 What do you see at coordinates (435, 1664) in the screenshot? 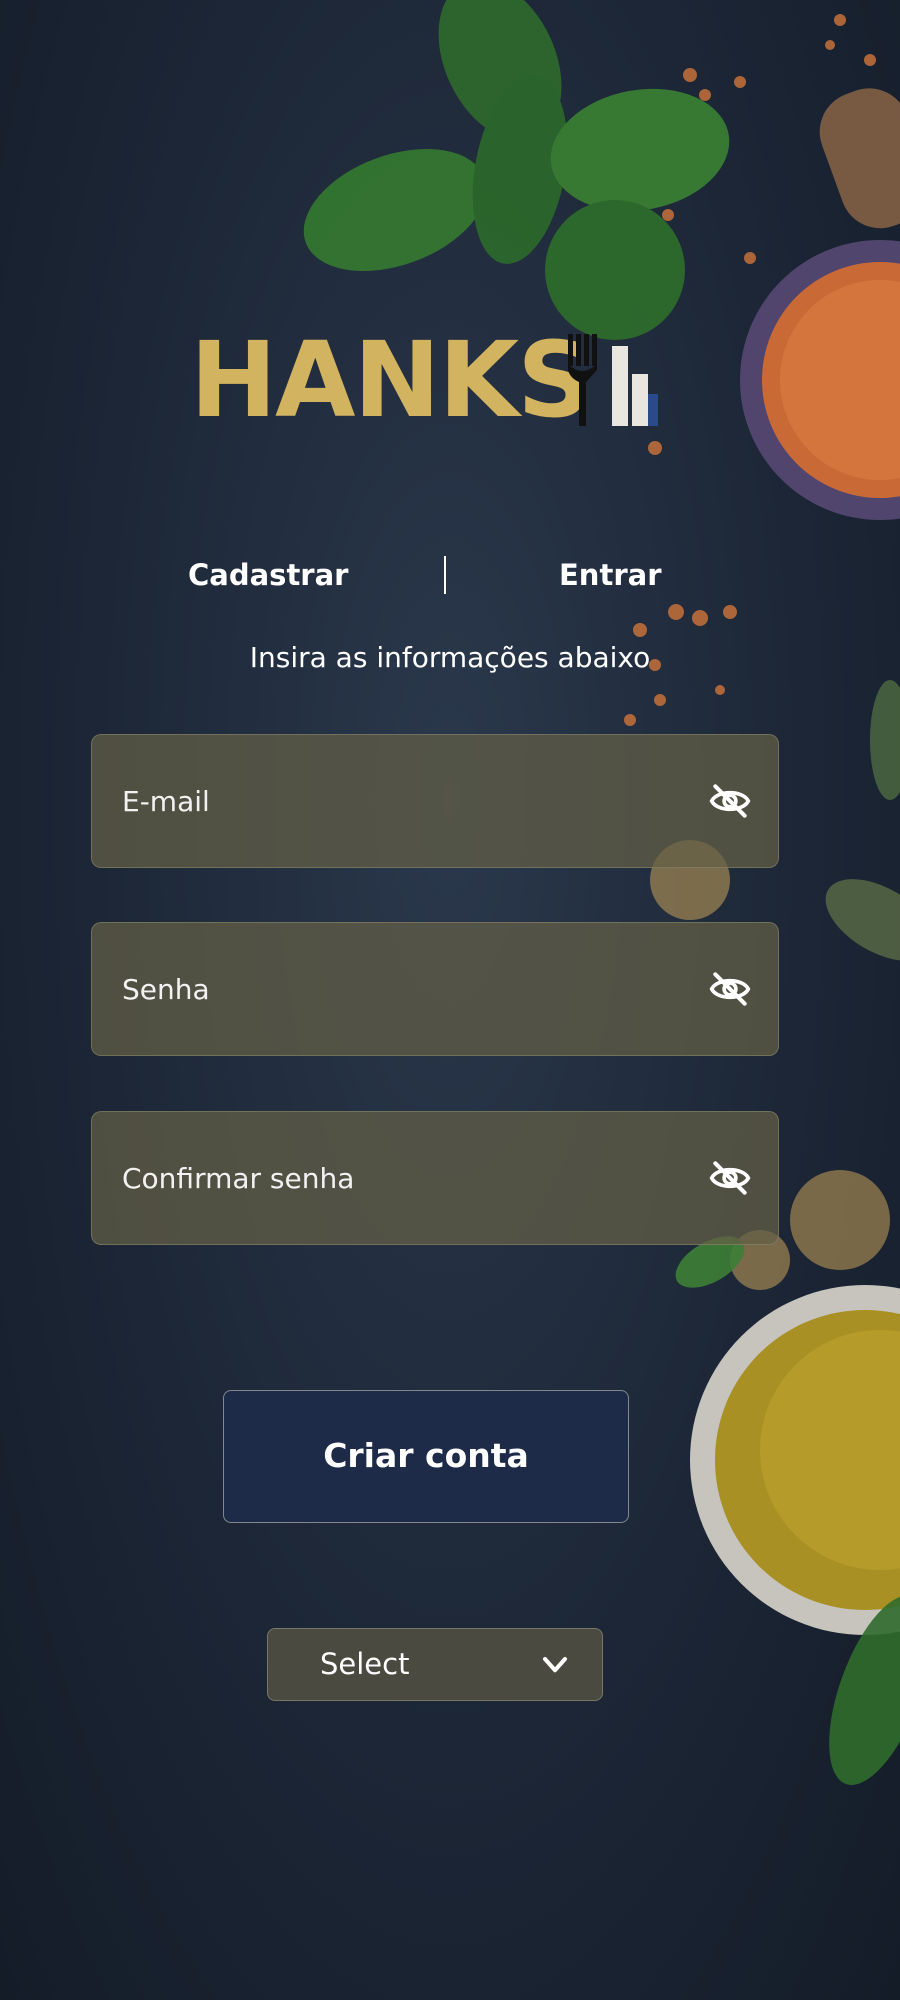
I see `language-select: Select` at bounding box center [435, 1664].